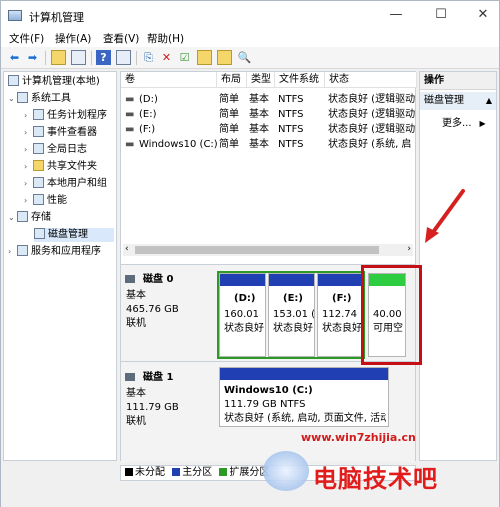  What do you see at coordinates (14, 57) in the screenshot?
I see `back-icon: ⬅` at bounding box center [14, 57].